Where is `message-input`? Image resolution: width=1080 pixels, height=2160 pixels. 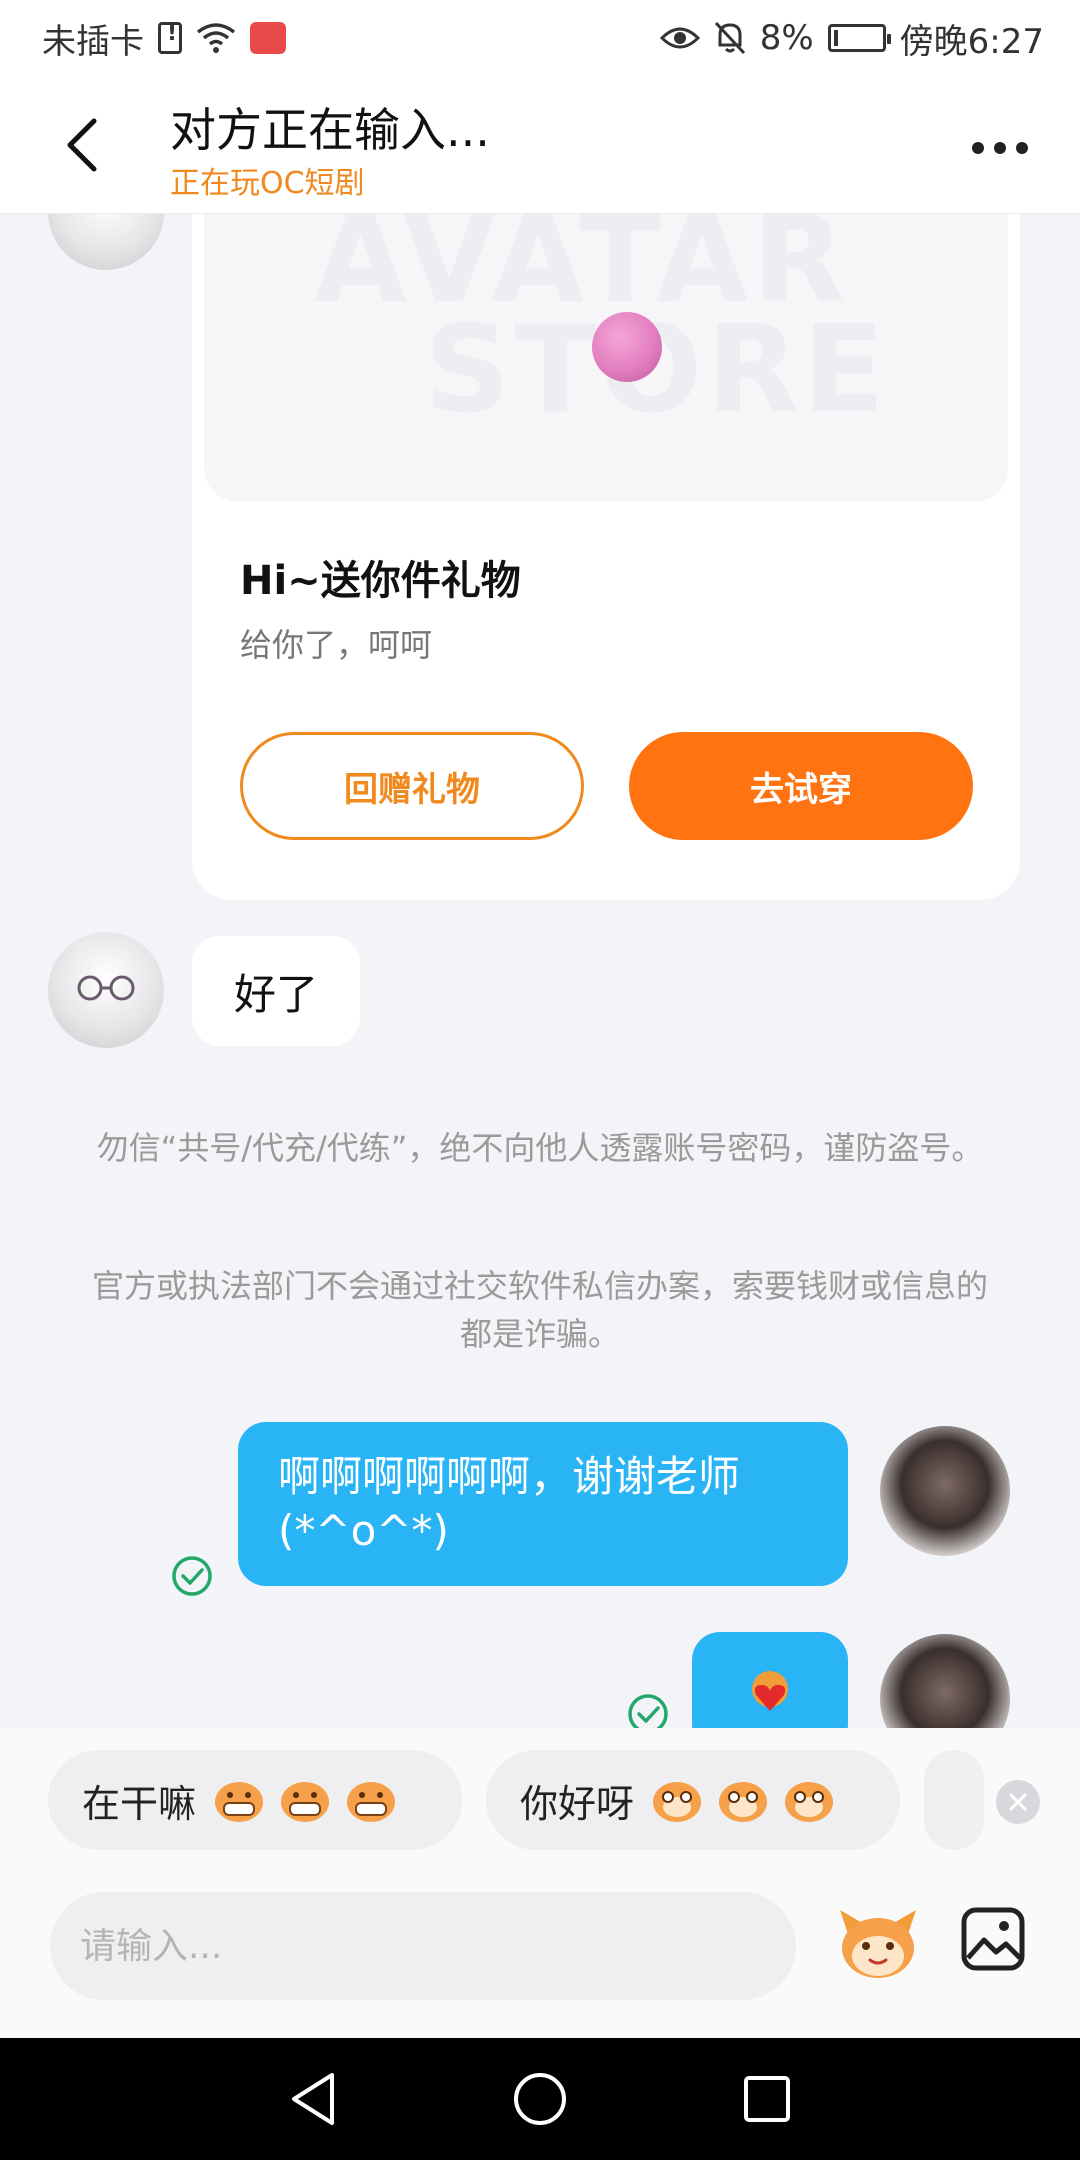 message-input is located at coordinates (423, 1946).